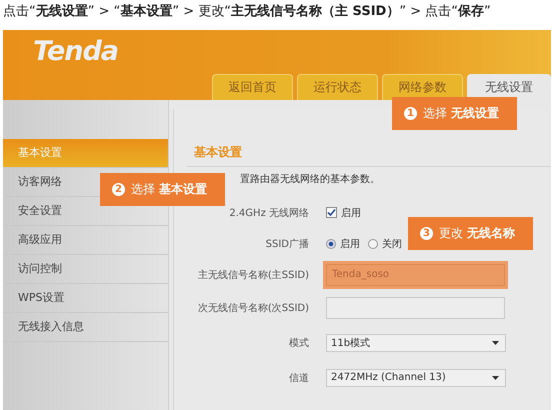 The height and width of the screenshot is (410, 559). What do you see at coordinates (310, 179) in the screenshot?
I see `description-text: 置路由器无线网络的基本参数。` at bounding box center [310, 179].